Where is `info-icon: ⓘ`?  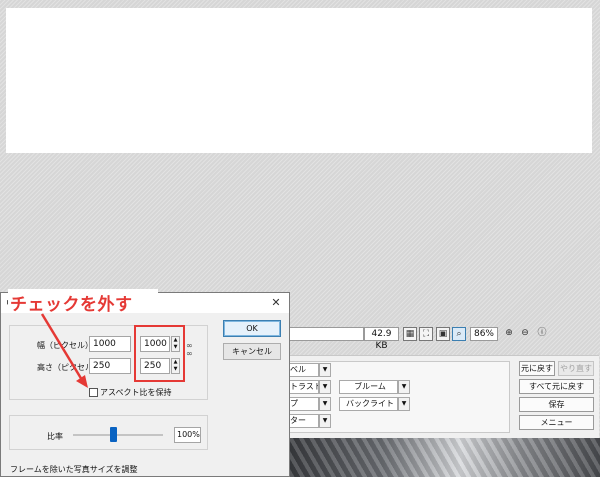 info-icon: ⓘ is located at coordinates (542, 334).